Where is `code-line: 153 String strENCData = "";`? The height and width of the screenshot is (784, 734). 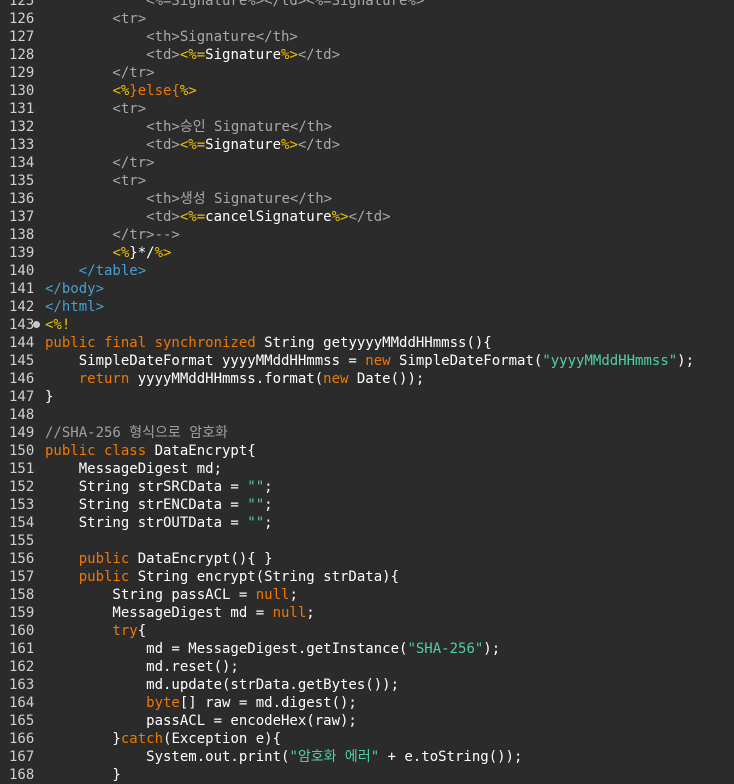 code-line: 153 String strENCData = ""; is located at coordinates (367, 505).